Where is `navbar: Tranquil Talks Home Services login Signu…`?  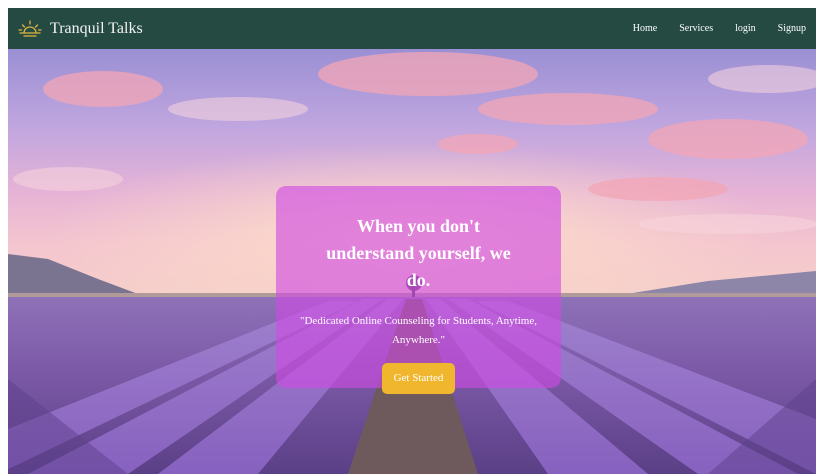 navbar: Tranquil Talks Home Services login Signu… is located at coordinates (412, 28).